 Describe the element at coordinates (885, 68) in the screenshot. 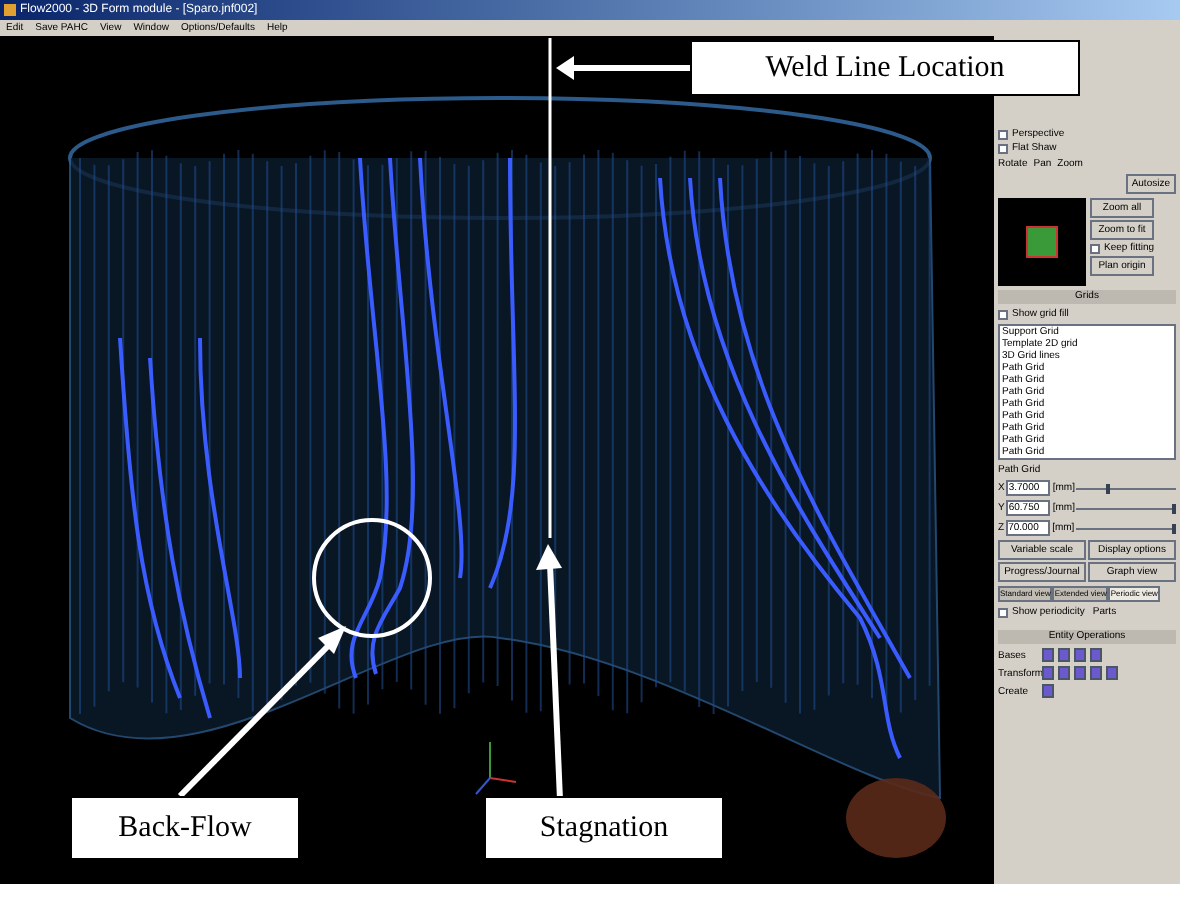

I see `annotation-label: Weld Line Location` at that location.